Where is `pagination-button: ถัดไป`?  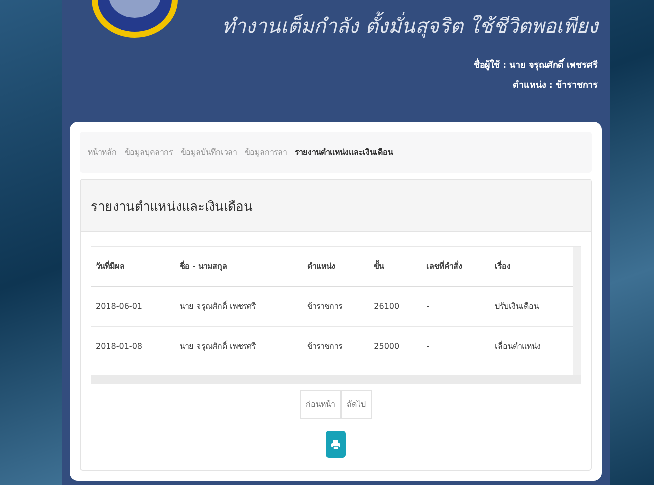 pagination-button: ถัดไป is located at coordinates (356, 404).